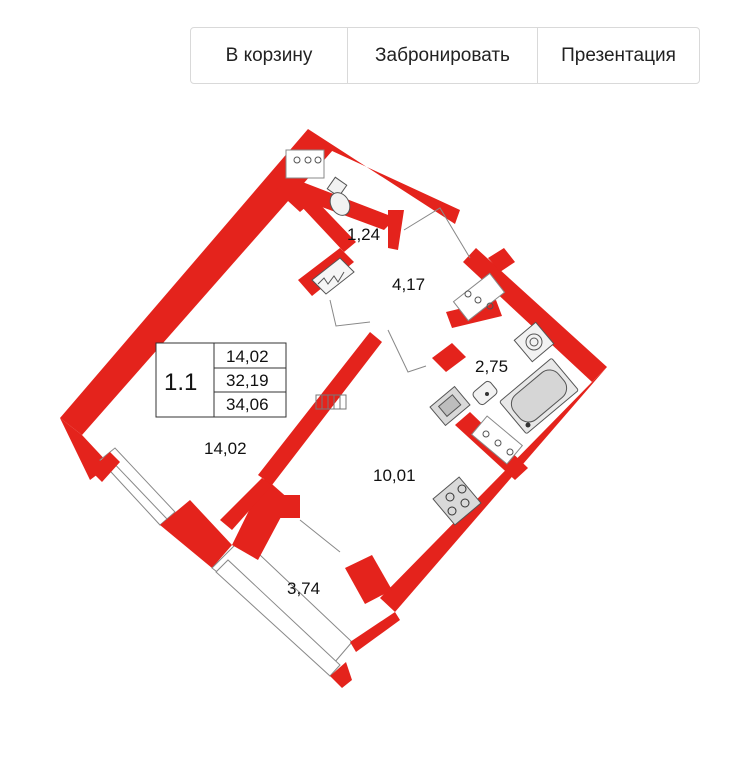 This screenshot has width=729, height=767. I want to click on balcony-door-swing, so click(320, 536).